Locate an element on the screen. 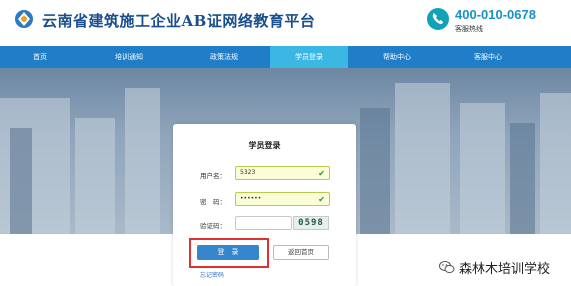 Image resolution: width=571 pixels, height=286 pixels. nav-policy: 政策法规 is located at coordinates (224, 57).